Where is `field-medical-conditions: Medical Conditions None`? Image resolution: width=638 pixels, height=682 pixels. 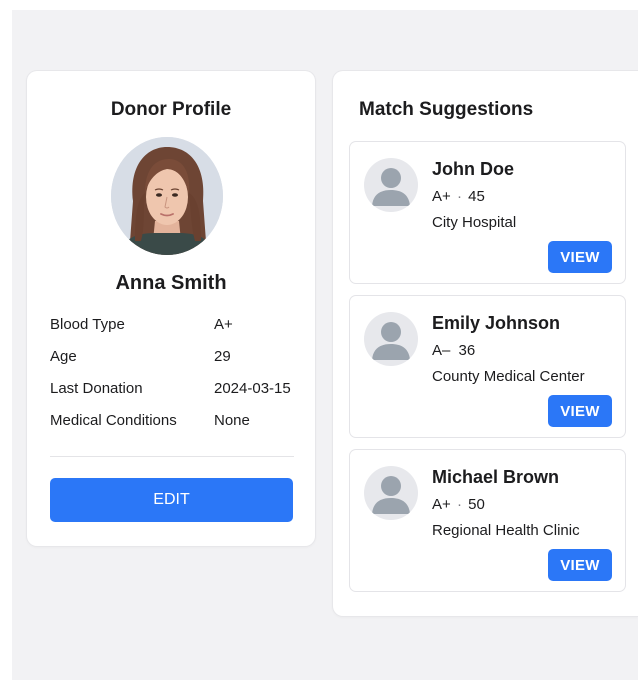
field-medical-conditions: Medical Conditions None is located at coordinates (178, 423).